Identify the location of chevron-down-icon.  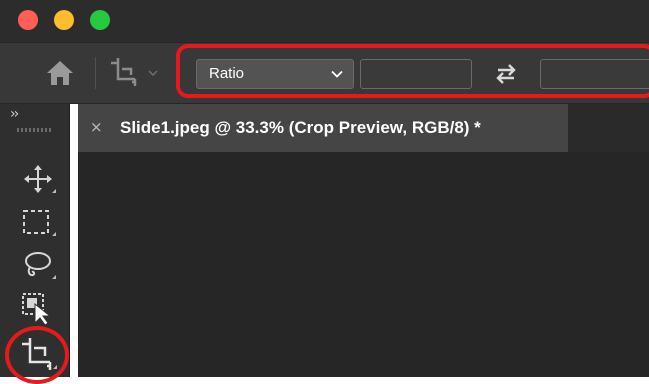
(153, 73).